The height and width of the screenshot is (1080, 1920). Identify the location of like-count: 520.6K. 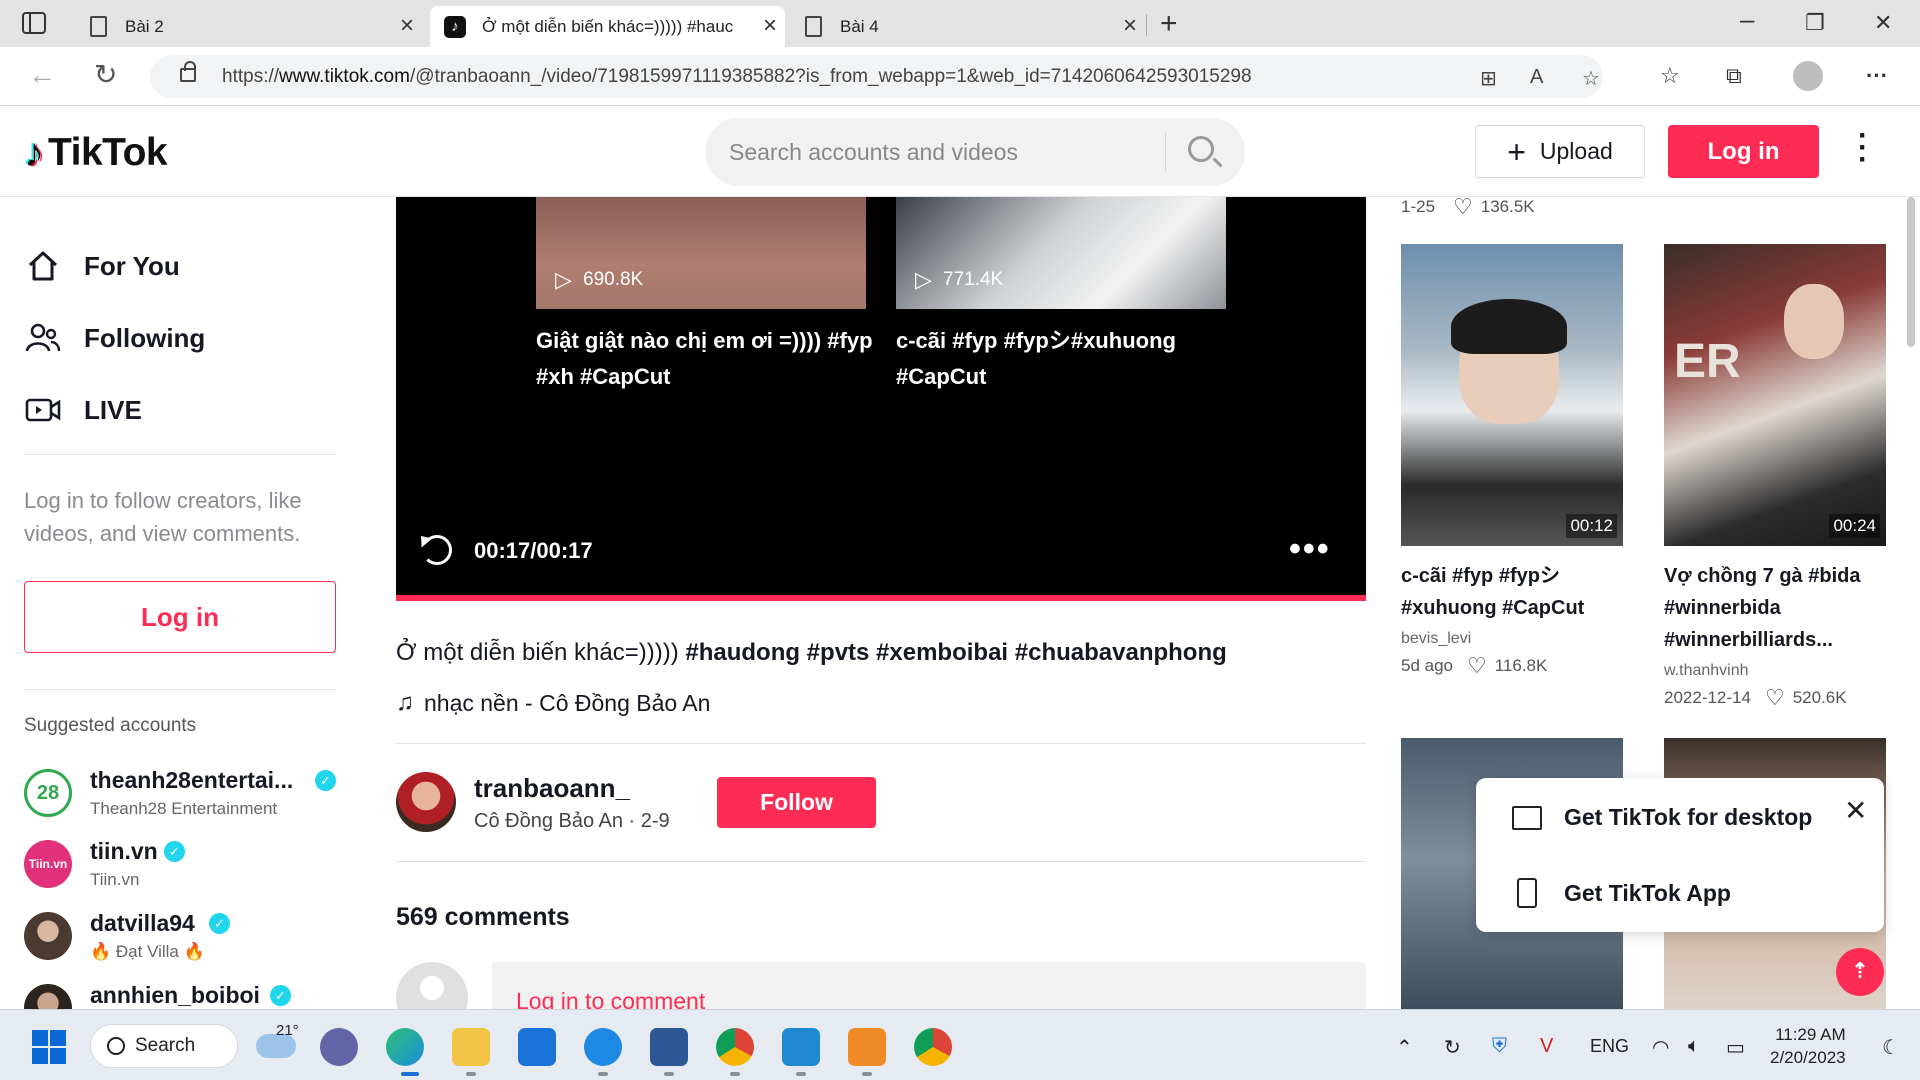
(1819, 697).